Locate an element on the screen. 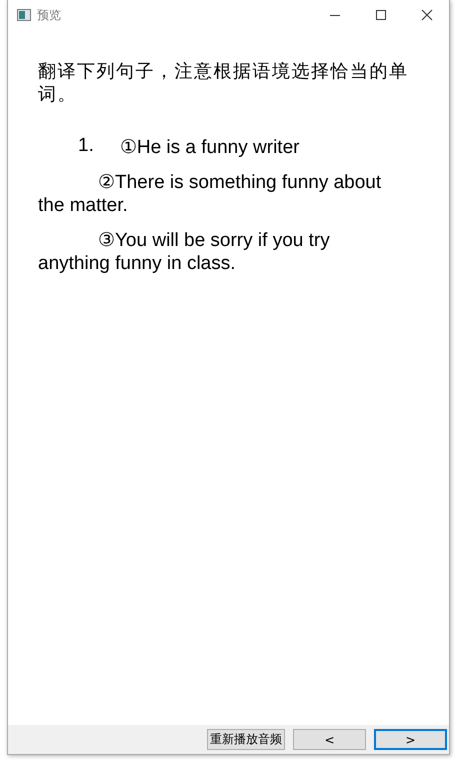 This screenshot has width=458, height=763. question-text: 翻译下列句子，注意根据语境选择恰当的单词。 is located at coordinates (224, 83).